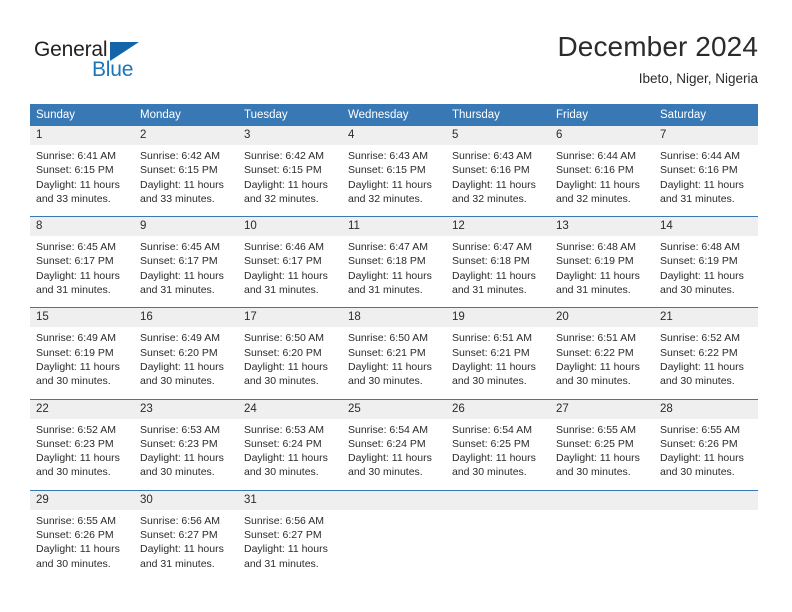 This screenshot has height=612, width=792. Describe the element at coordinates (498, 115) in the screenshot. I see `weekday-header-thursday: Thursday` at that location.